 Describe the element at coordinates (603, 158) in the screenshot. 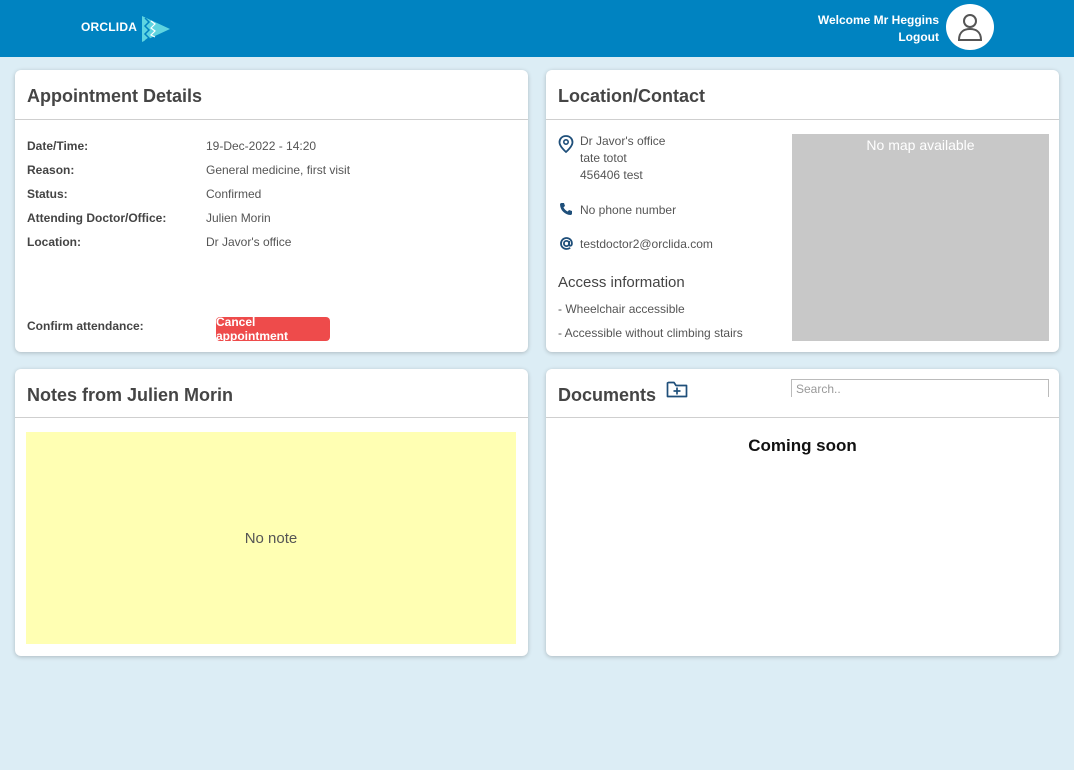

I see `address-line: tate totot` at that location.